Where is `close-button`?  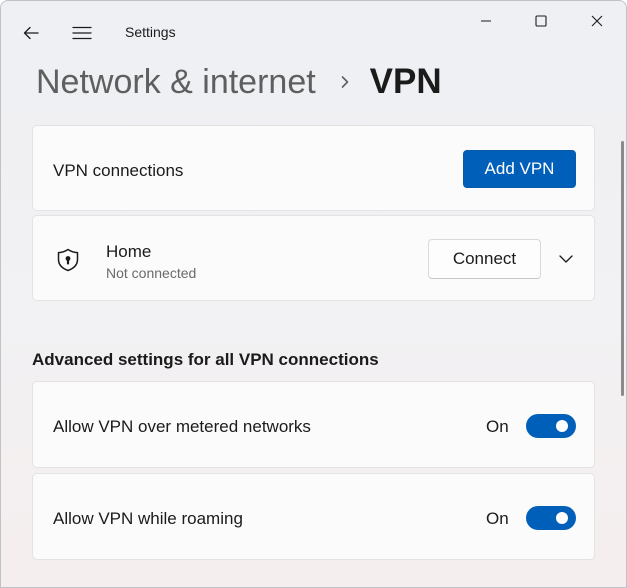 close-button is located at coordinates (597, 21).